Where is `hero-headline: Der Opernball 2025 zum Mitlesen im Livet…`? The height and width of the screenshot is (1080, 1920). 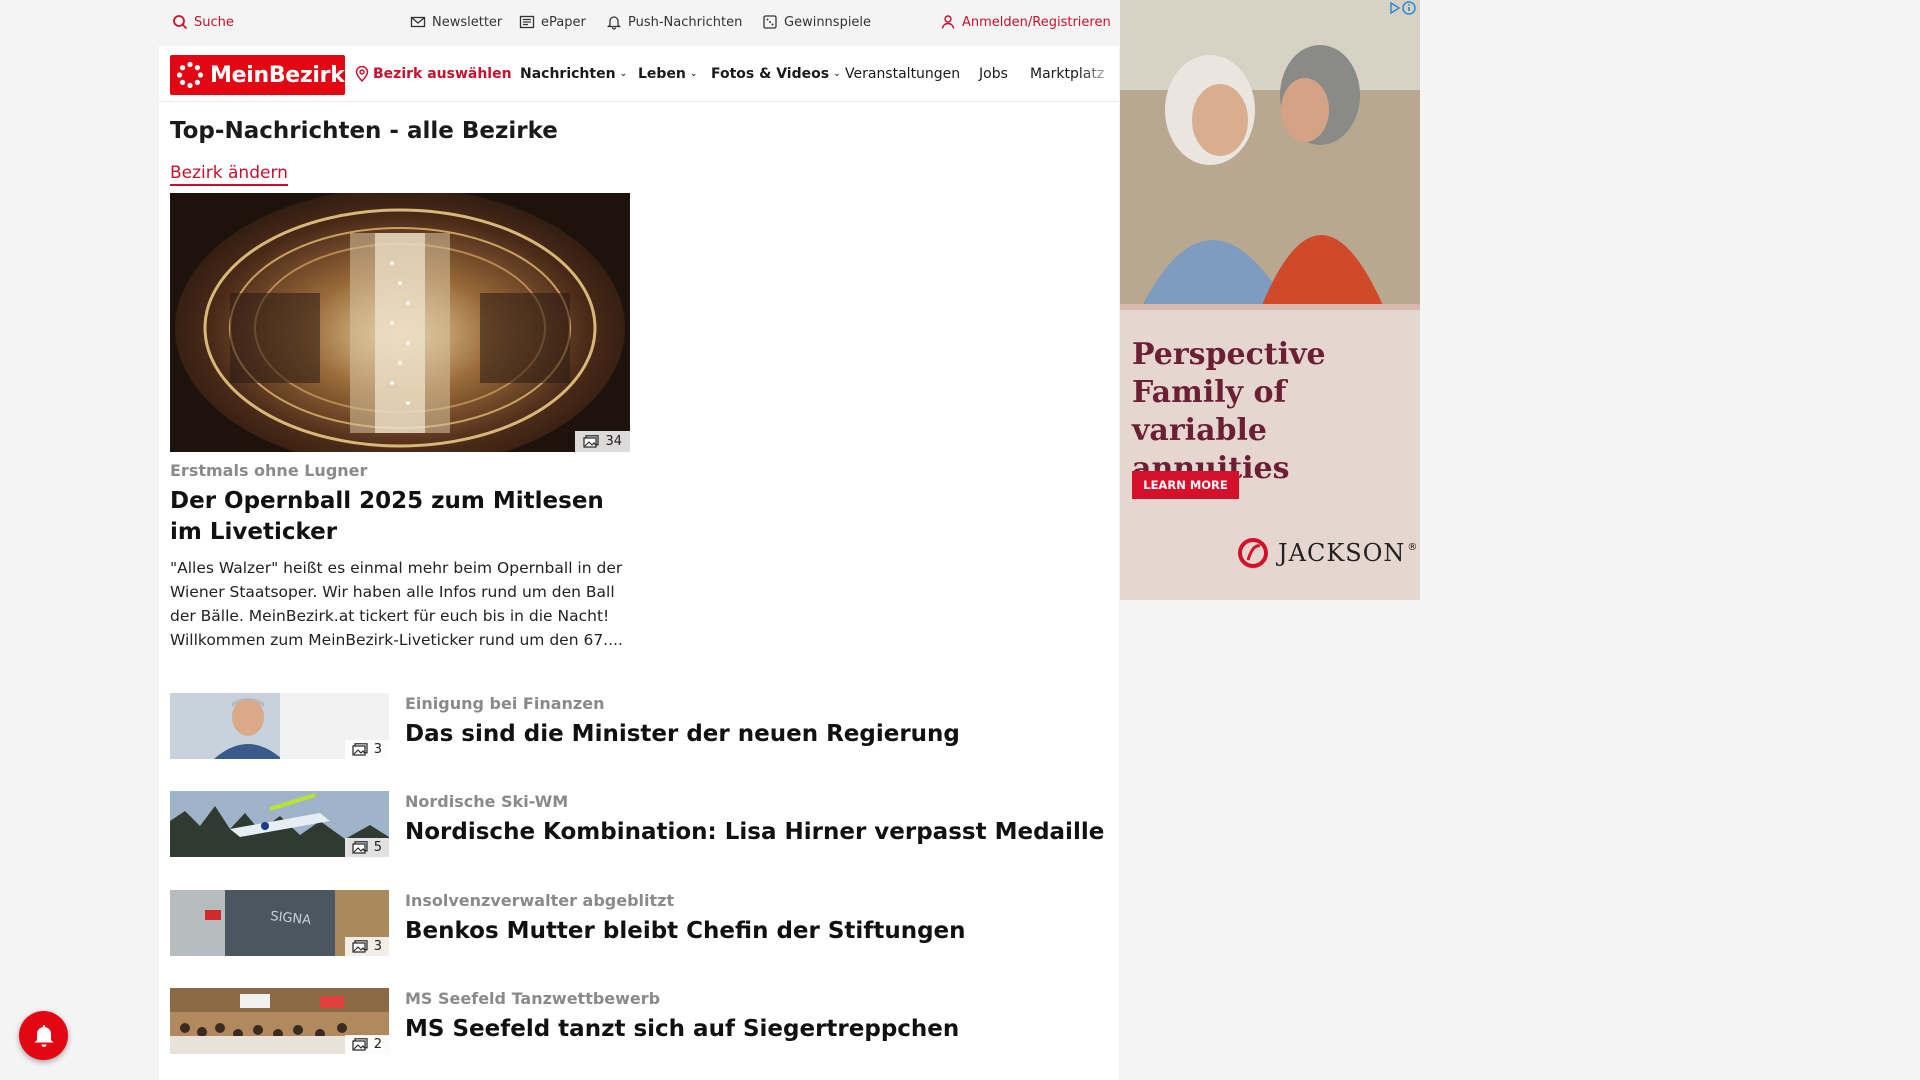
hero-headline: Der Opernball 2025 zum Mitlesen im Livet… is located at coordinates (400, 517).